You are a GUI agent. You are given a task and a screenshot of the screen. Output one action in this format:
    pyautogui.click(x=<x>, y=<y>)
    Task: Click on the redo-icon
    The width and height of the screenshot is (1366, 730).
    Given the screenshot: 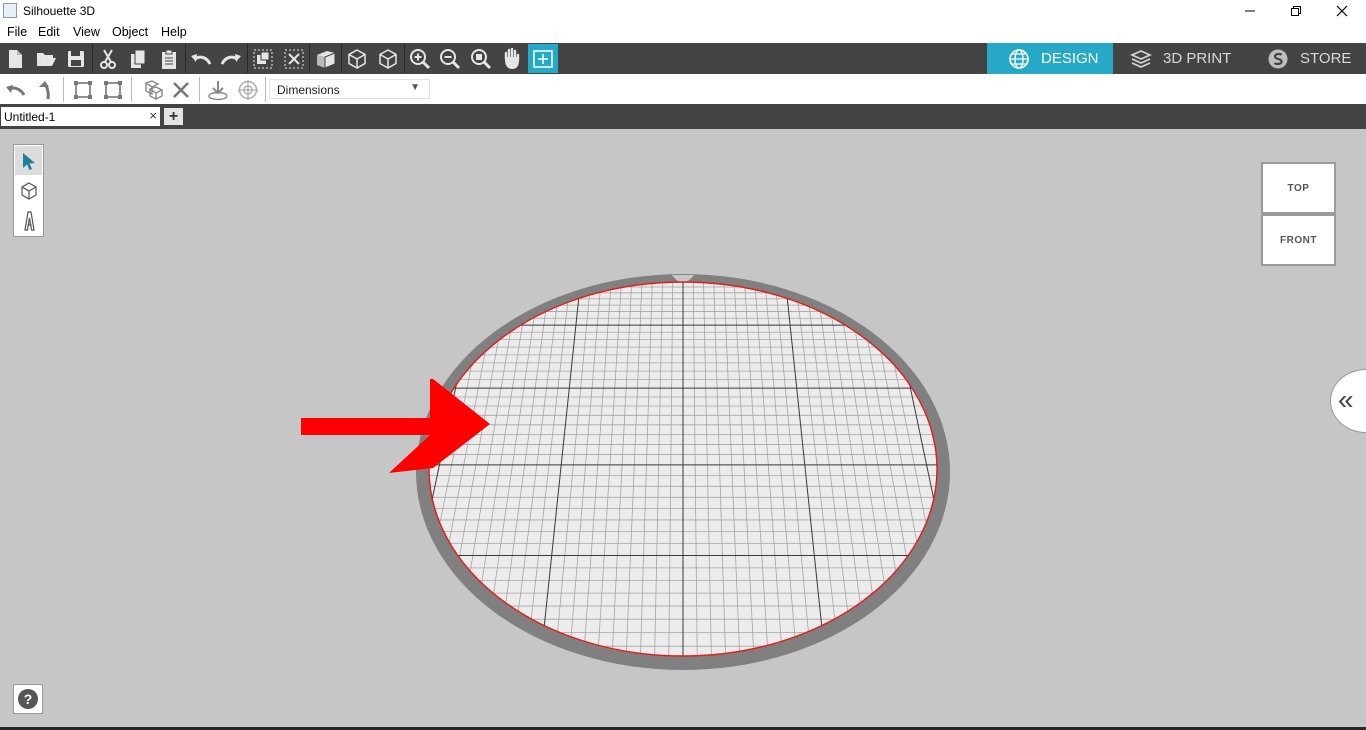 What is the action you would take?
    pyautogui.click(x=230, y=59)
    